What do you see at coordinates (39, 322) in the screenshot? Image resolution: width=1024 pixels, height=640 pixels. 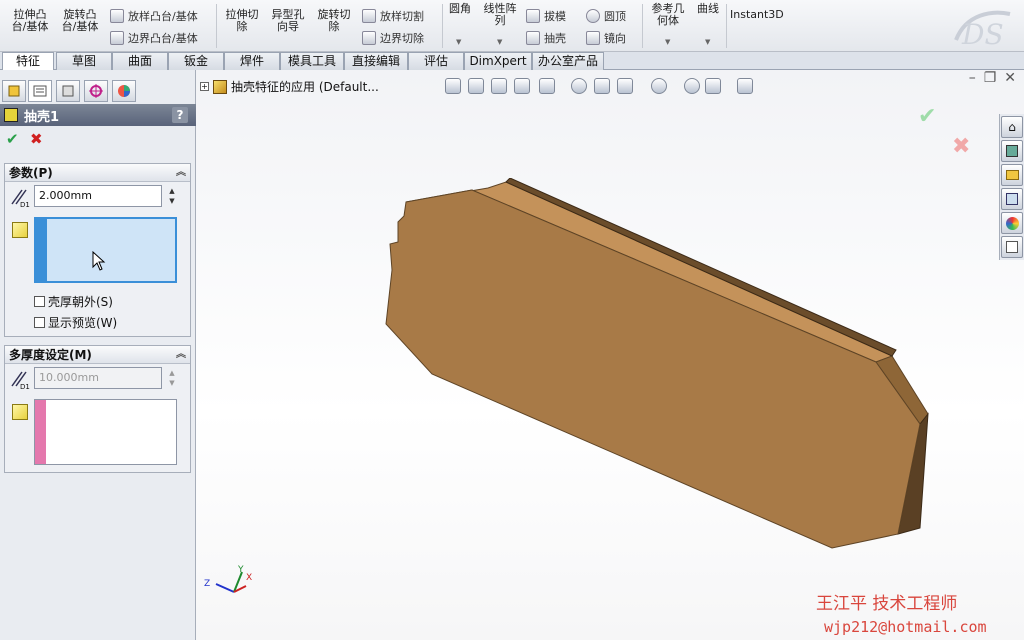 I see `show-preview-box` at bounding box center [39, 322].